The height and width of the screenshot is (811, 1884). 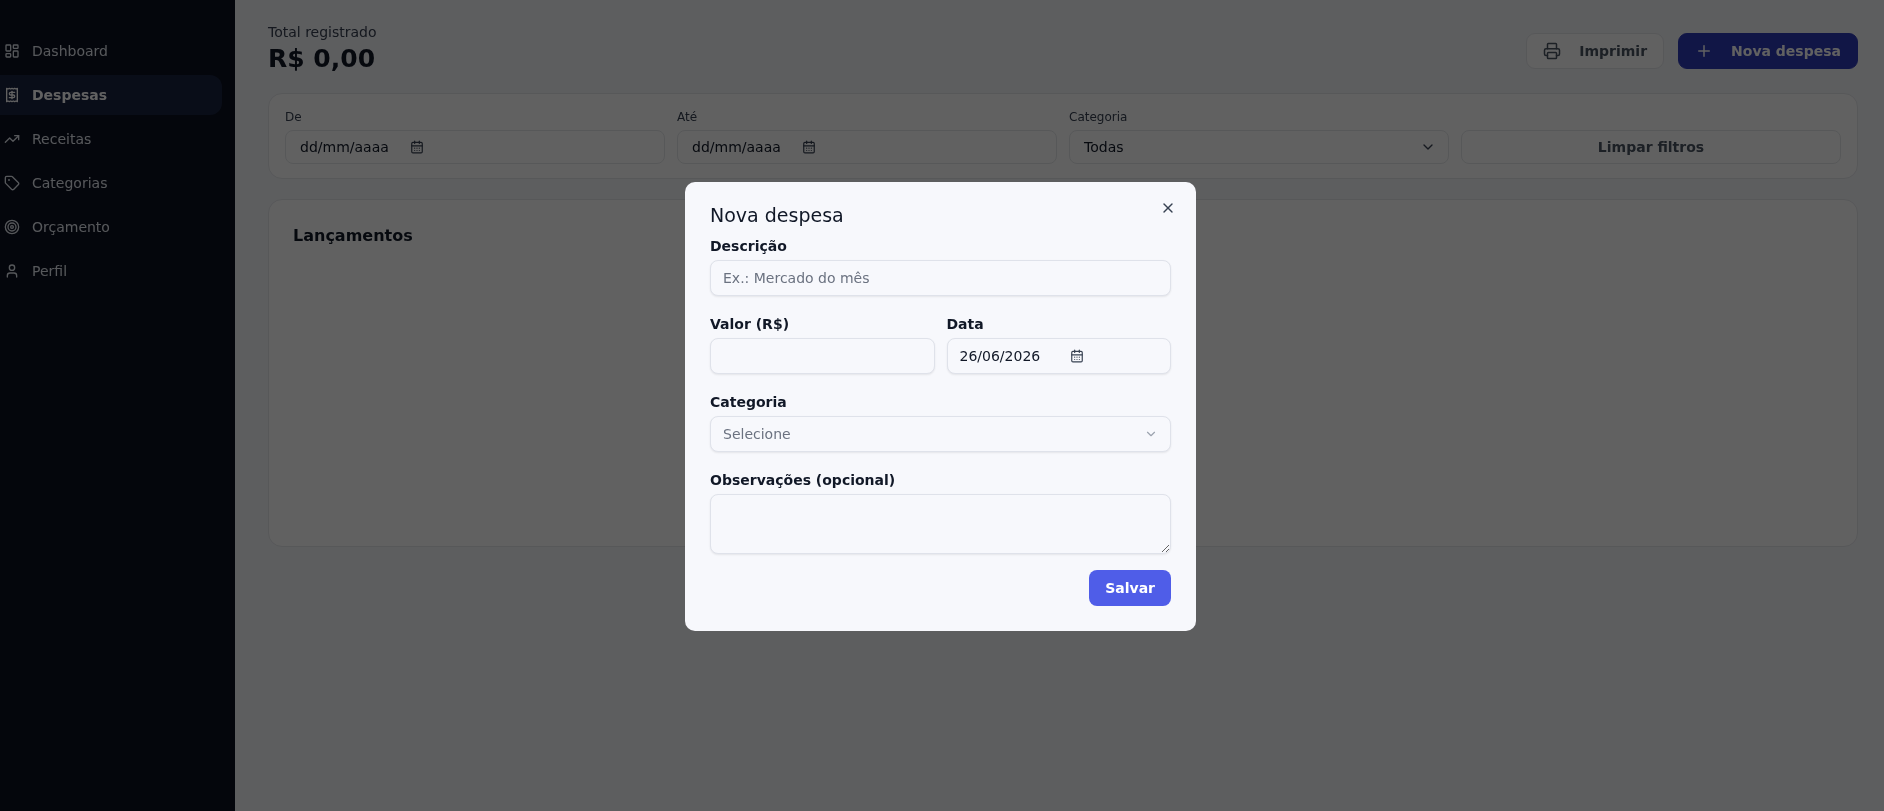 I want to click on print-button: Imprimir, so click(x=1595, y=51).